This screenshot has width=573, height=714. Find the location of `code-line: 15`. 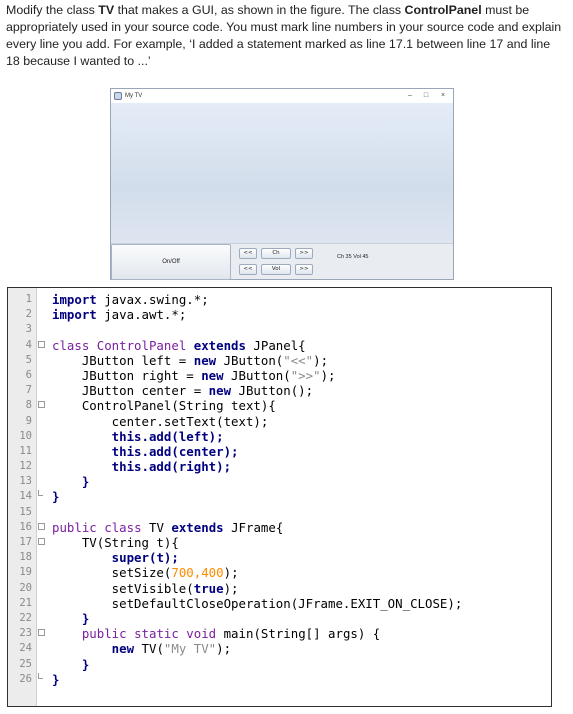

code-line: 15 is located at coordinates (279, 512).